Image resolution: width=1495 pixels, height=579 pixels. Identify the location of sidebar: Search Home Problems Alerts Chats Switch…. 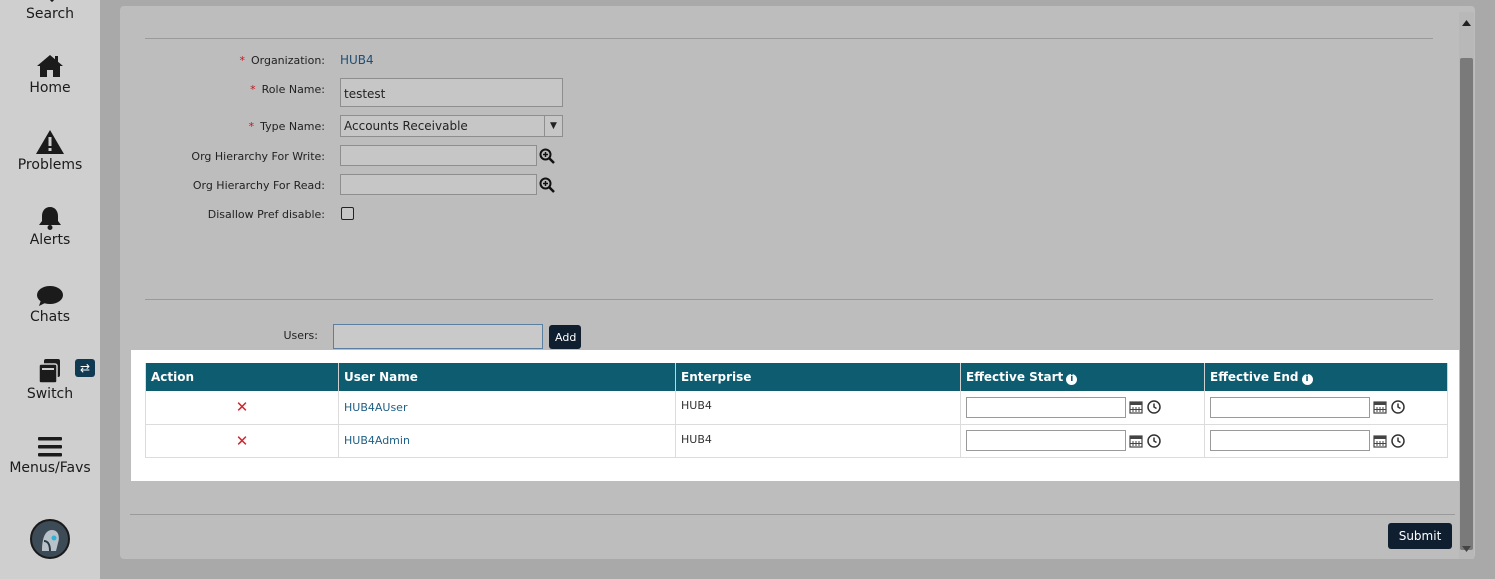
(50, 289).